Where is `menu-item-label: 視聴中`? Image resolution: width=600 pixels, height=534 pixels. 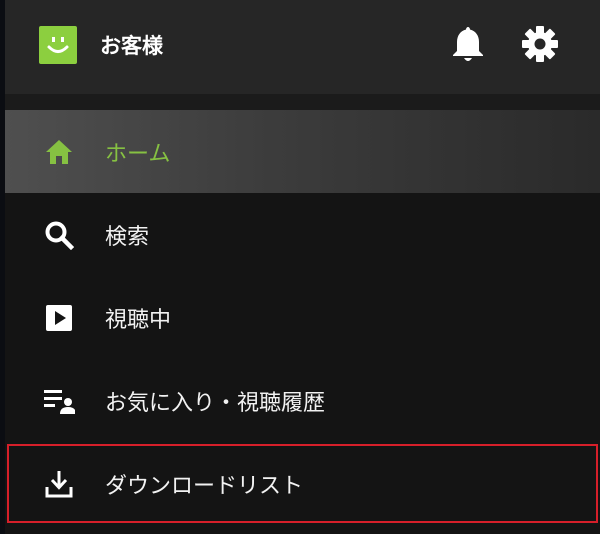
menu-item-label: 視聴中 is located at coordinates (138, 320).